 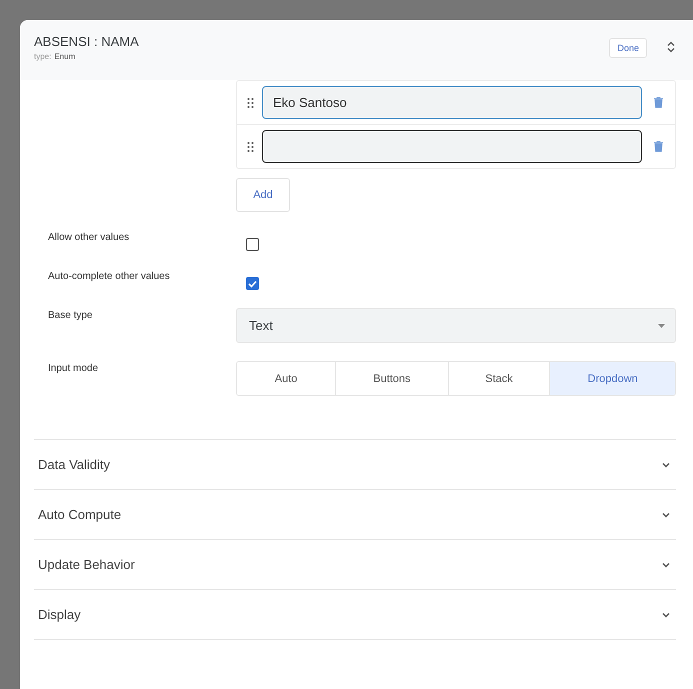 I want to click on dropdown-arrow-icon, so click(x=661, y=326).